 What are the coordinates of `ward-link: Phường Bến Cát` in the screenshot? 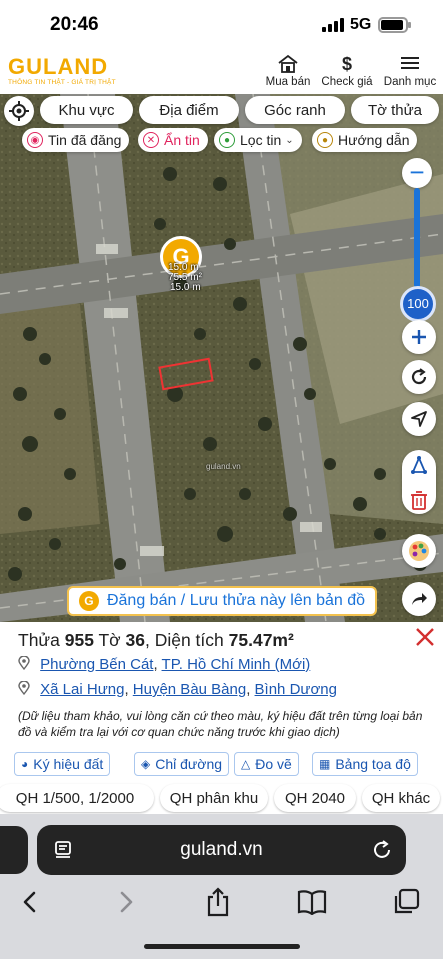 It's located at (96, 664).